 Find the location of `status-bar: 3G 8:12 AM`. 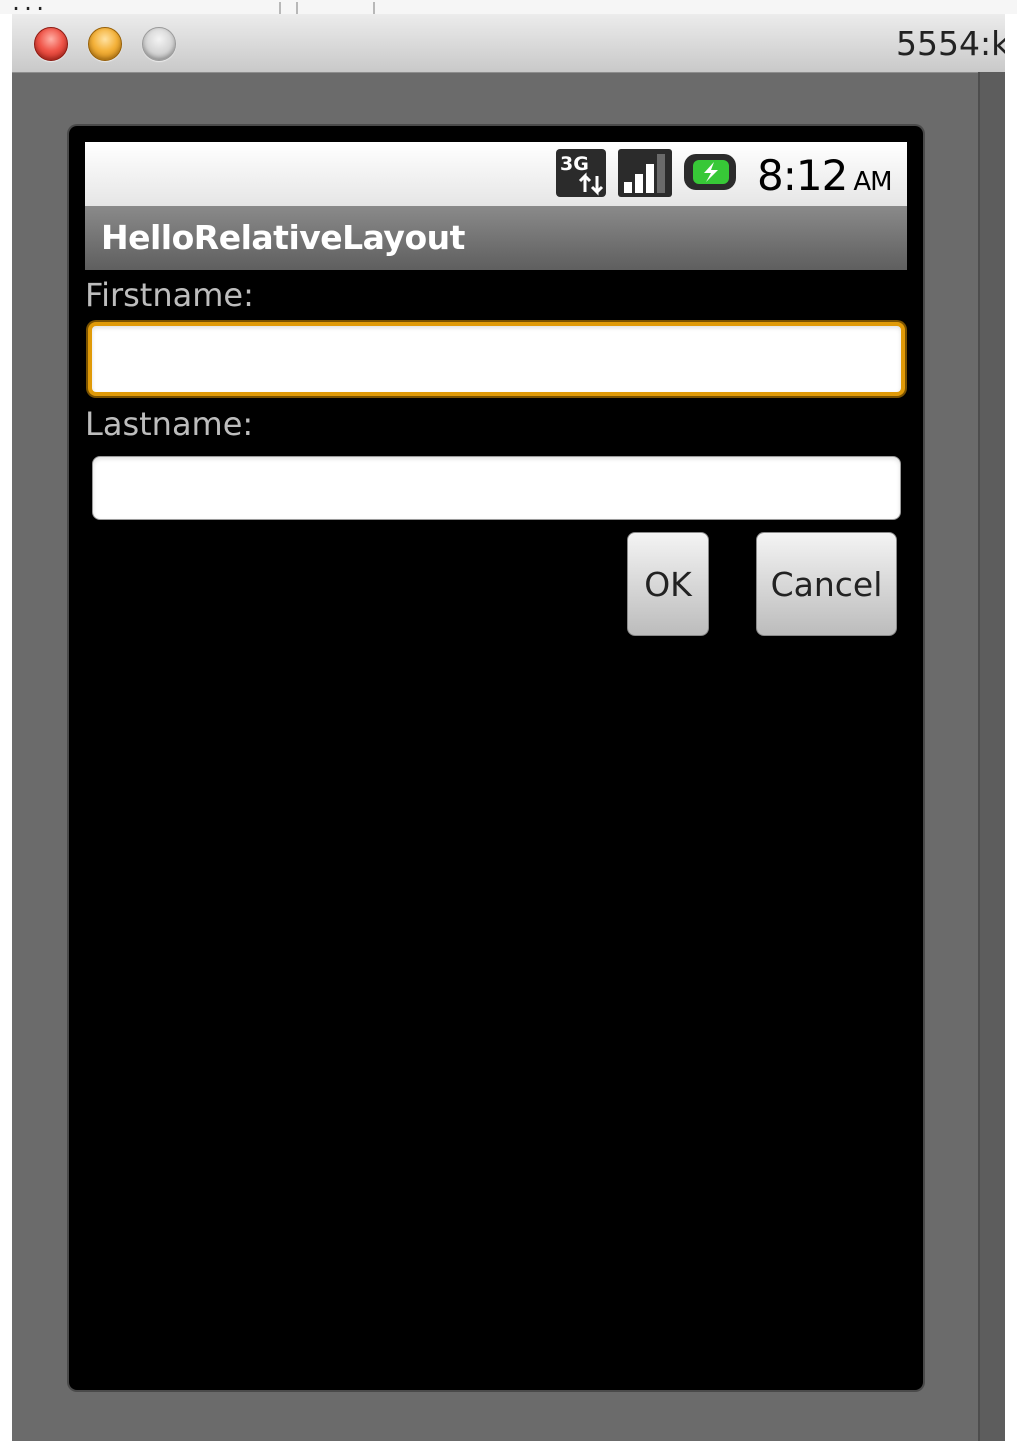

status-bar: 3G 8:12 AM is located at coordinates (496, 174).